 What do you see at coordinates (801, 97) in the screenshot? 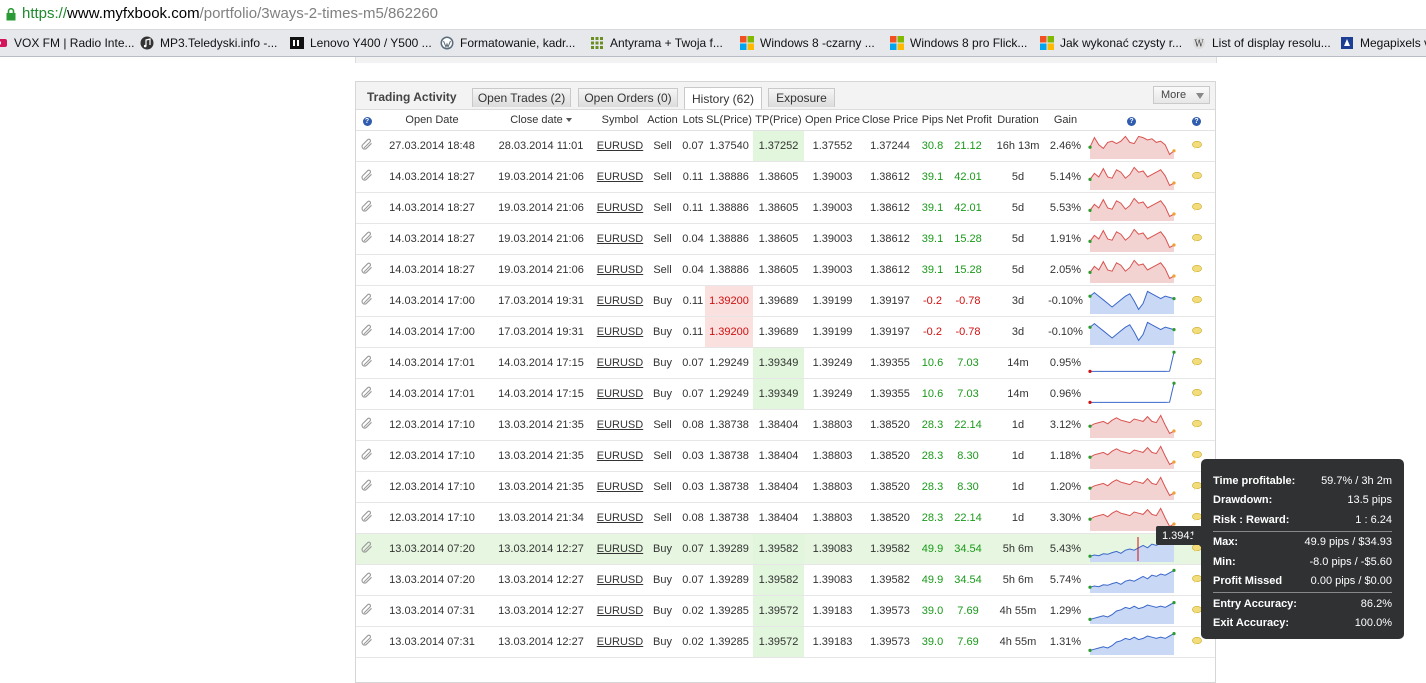
I see `tab-exposure: Exposure` at bounding box center [801, 97].